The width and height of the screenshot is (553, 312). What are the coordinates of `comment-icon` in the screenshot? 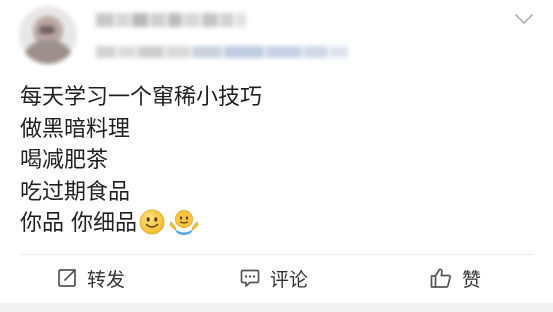 It's located at (250, 278).